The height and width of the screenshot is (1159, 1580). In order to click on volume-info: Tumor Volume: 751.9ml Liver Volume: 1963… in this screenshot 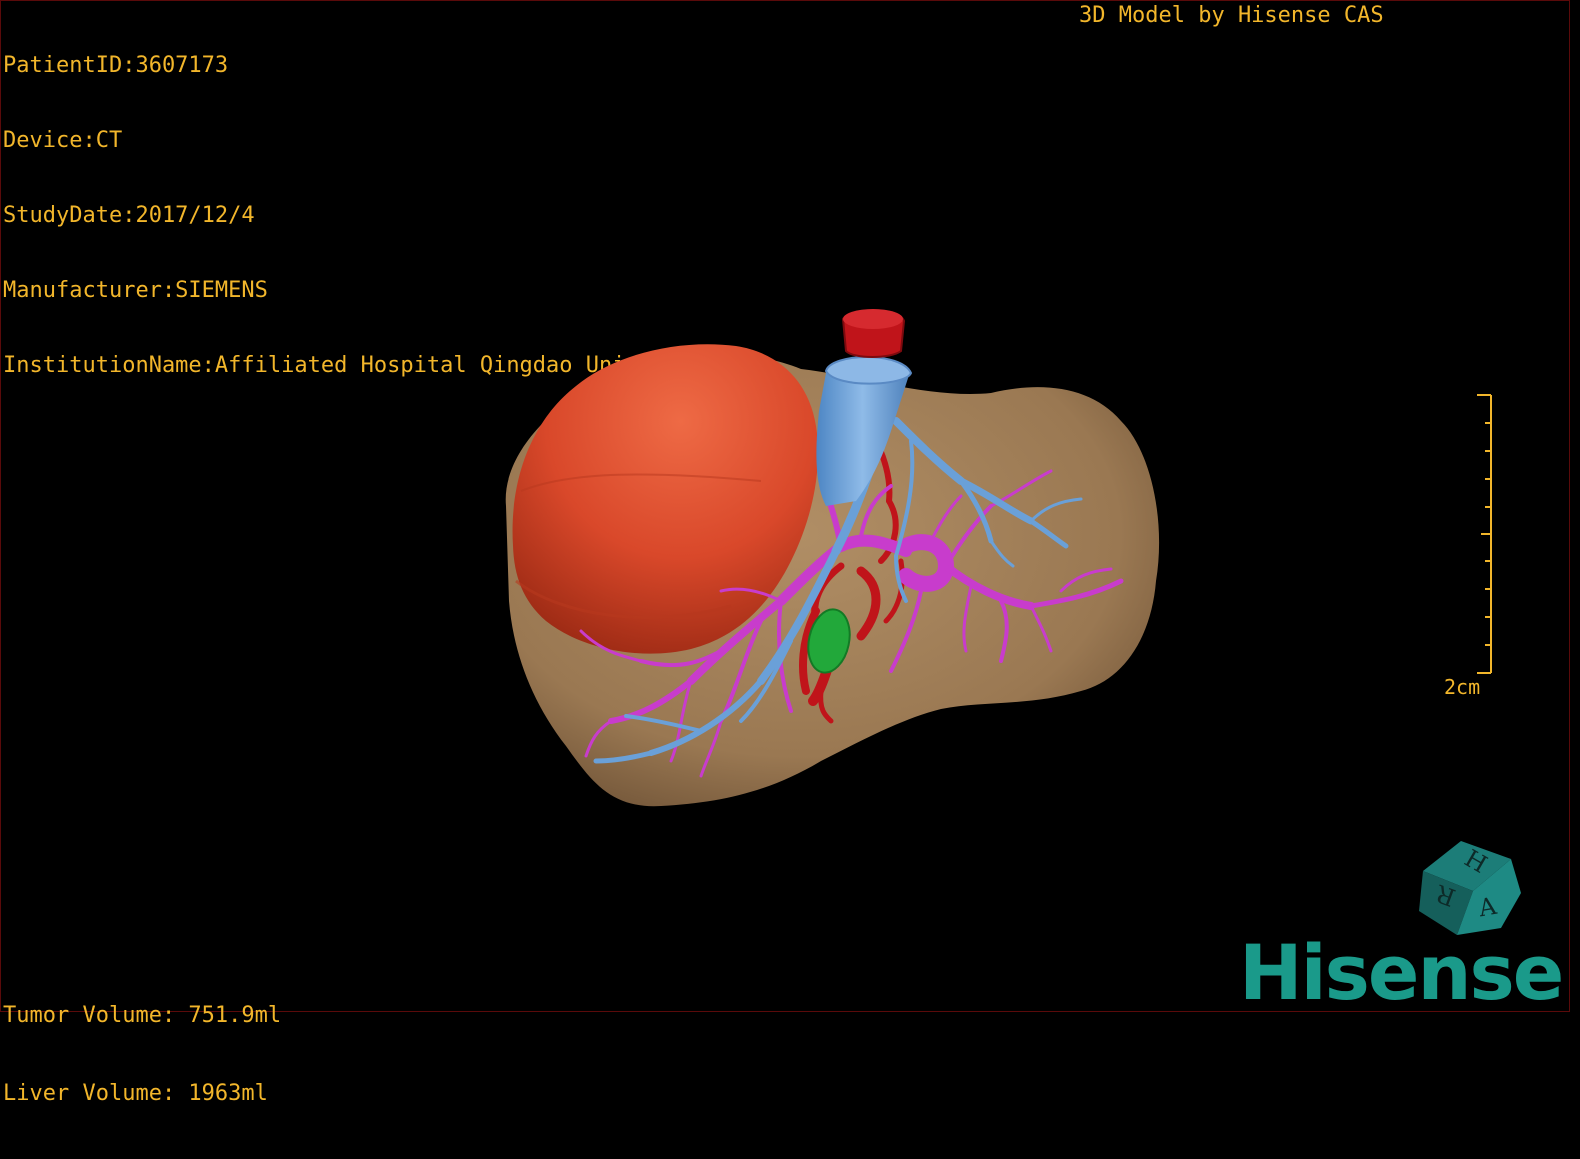, I will do `click(142, 1055)`.